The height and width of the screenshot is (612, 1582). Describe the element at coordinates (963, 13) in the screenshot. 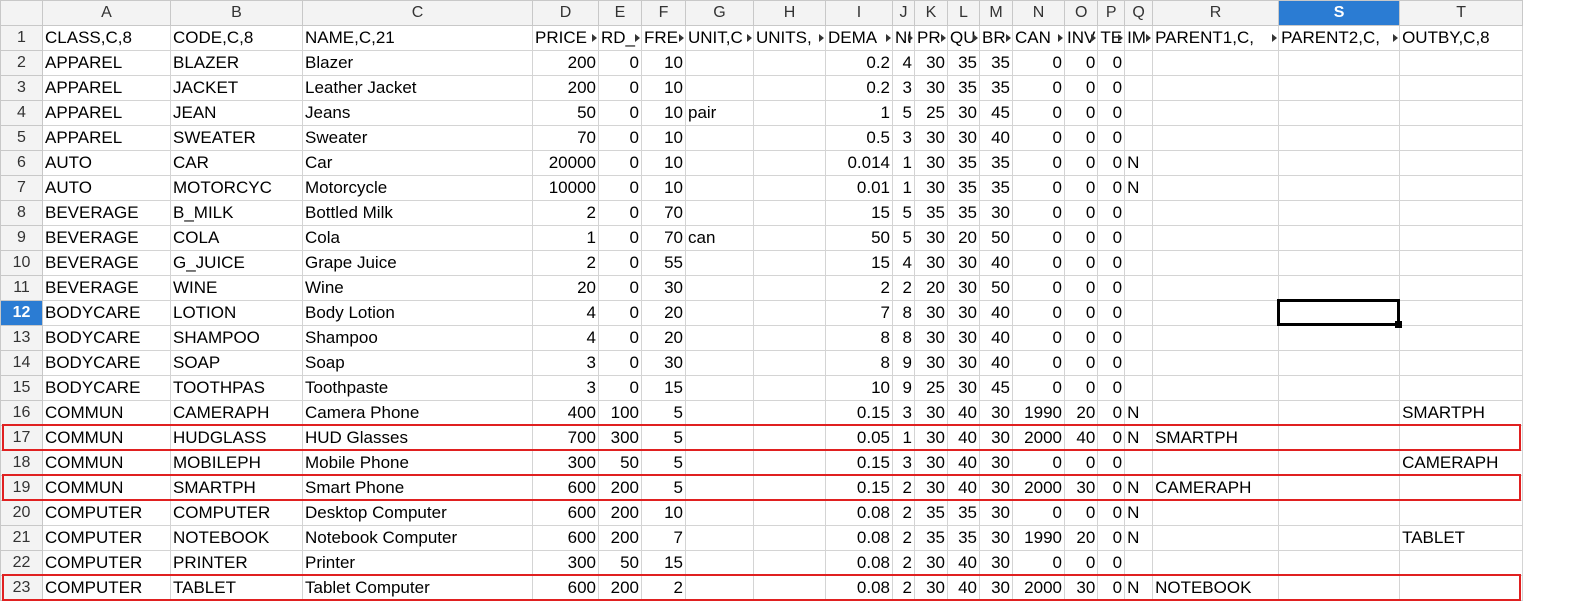

I see `column-header-l: L` at that location.